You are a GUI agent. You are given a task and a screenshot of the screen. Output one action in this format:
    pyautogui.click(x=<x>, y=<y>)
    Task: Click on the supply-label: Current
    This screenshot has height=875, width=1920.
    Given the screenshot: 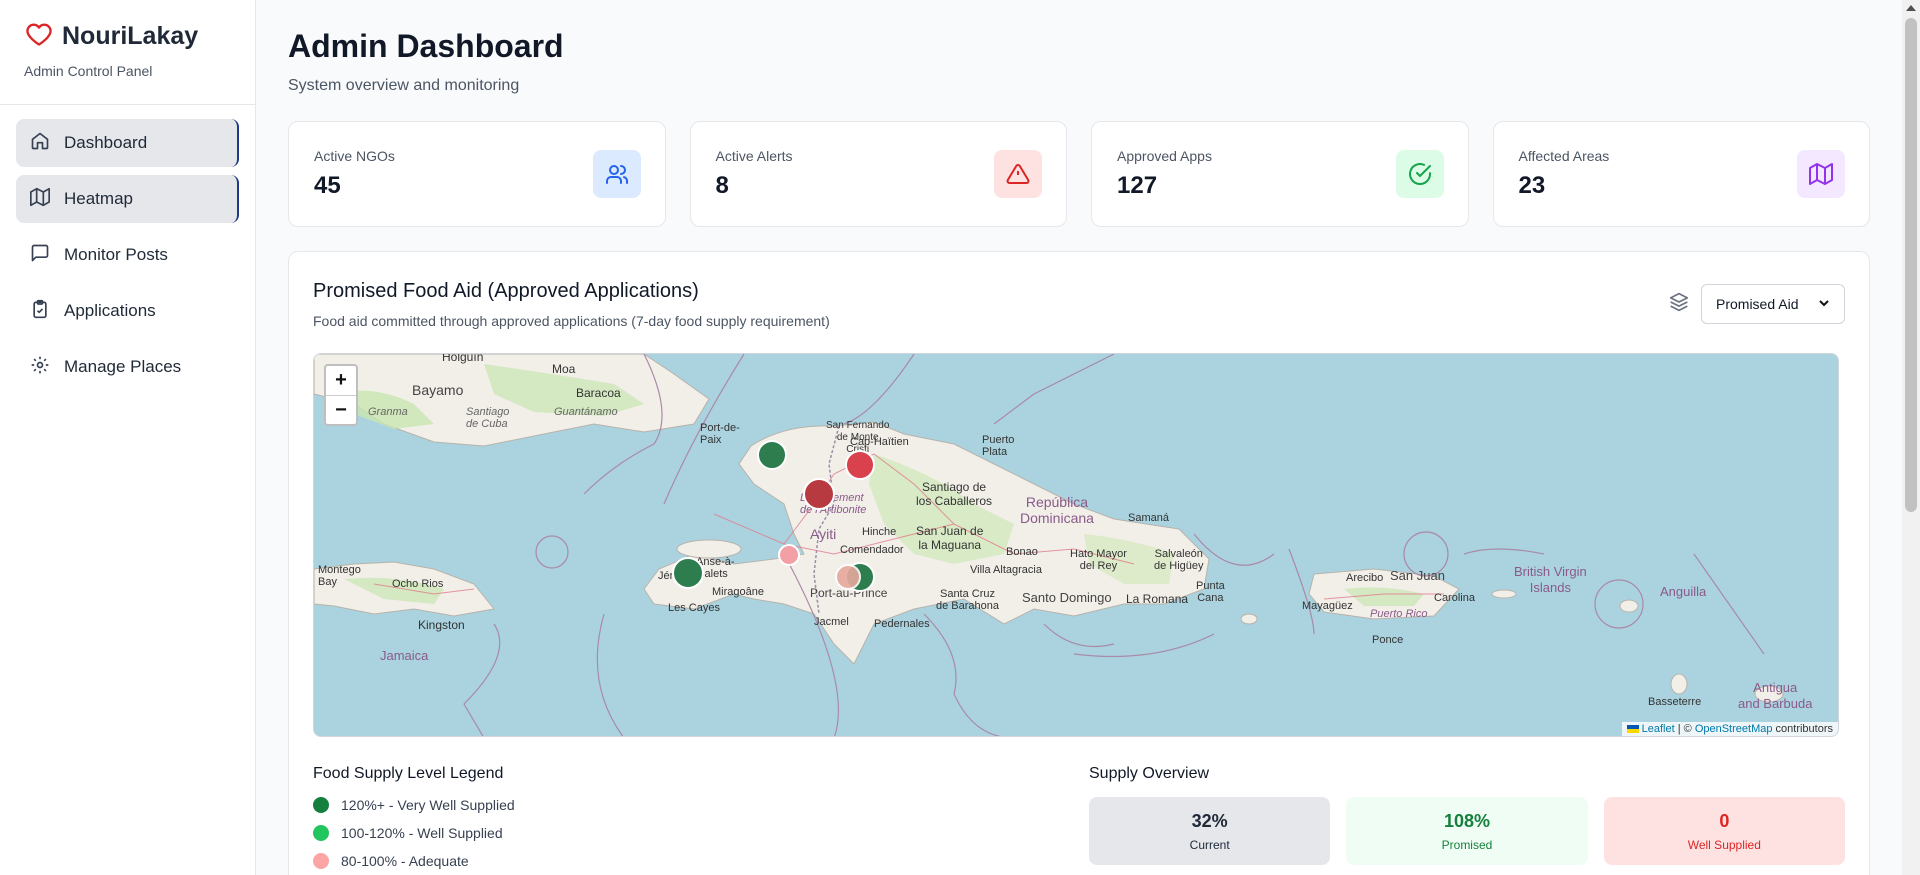 What is the action you would take?
    pyautogui.click(x=1209, y=845)
    